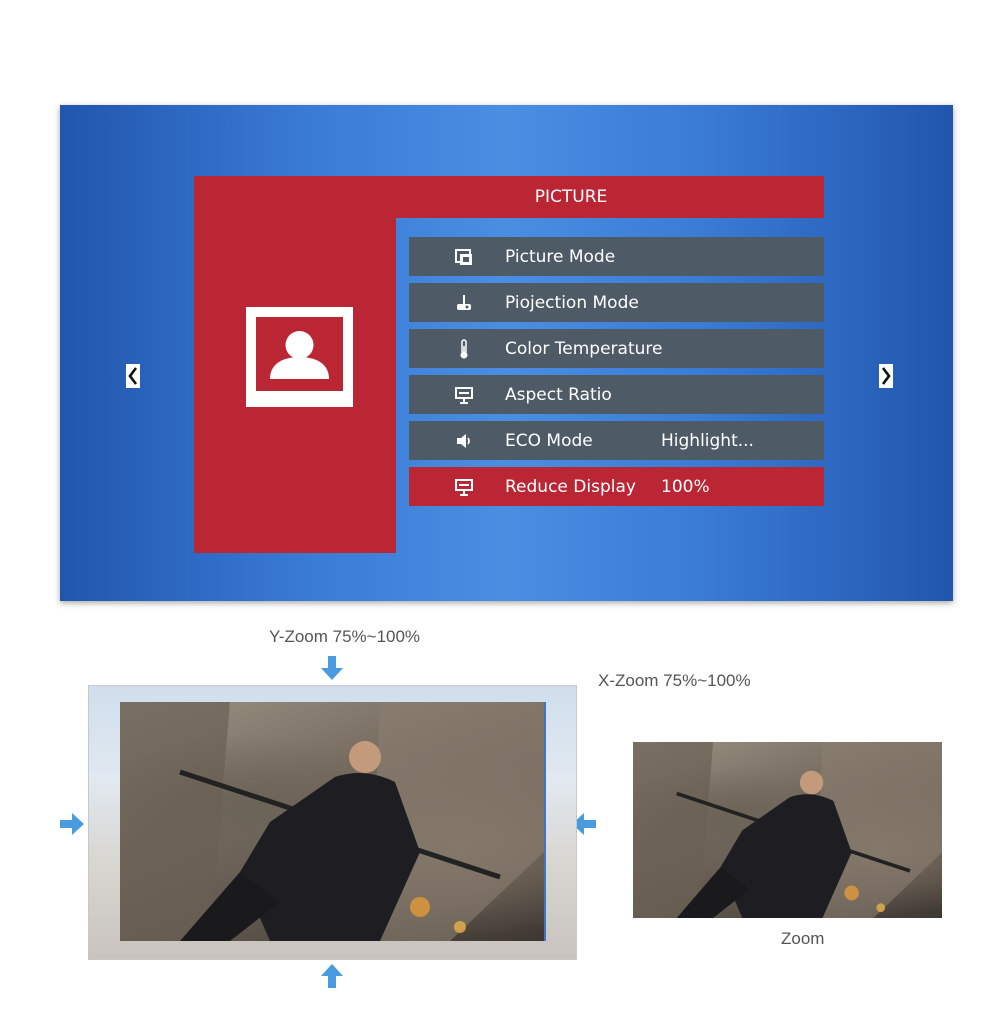  I want to click on menu-item-label: Color Temperature, so click(584, 348).